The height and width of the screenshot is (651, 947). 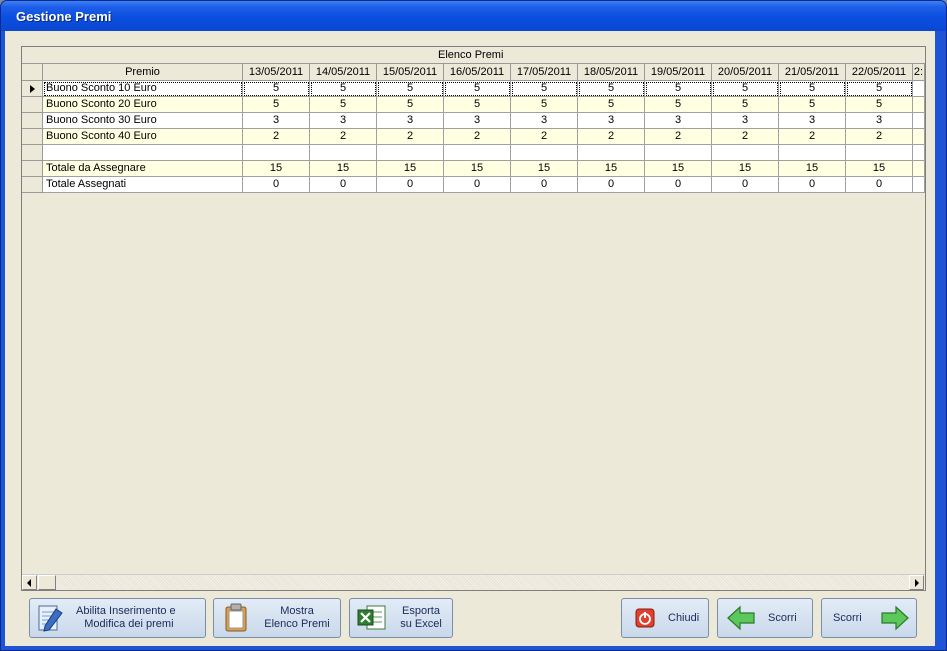 I want to click on show-prizes-button: Mostra Elenco Premi, so click(x=277, y=618).